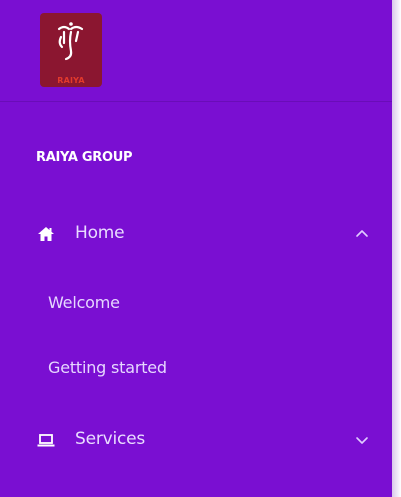 The width and height of the screenshot is (401, 497). I want to click on sub-item-welcome: Welcome, so click(84, 302).